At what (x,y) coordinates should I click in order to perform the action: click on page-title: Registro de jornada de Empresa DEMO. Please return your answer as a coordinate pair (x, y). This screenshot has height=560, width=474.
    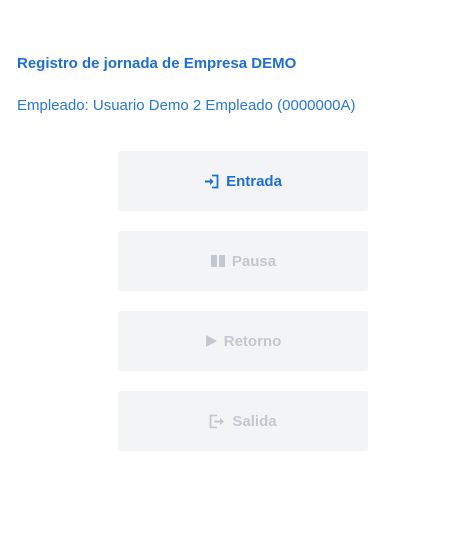
    Looking at the image, I should click on (157, 63).